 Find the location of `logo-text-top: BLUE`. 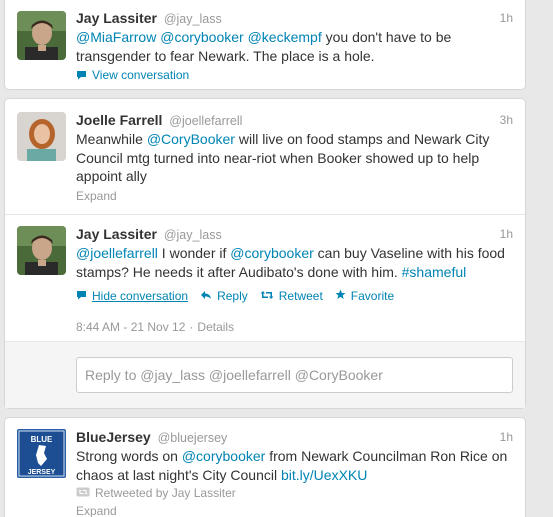

logo-text-top: BLUE is located at coordinates (42, 439).